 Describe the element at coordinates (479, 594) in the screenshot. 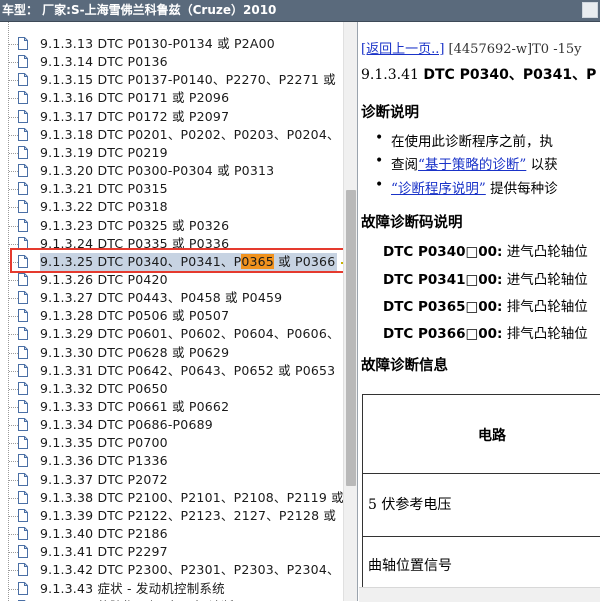

I see `document-horizontal-scrollbar` at that location.